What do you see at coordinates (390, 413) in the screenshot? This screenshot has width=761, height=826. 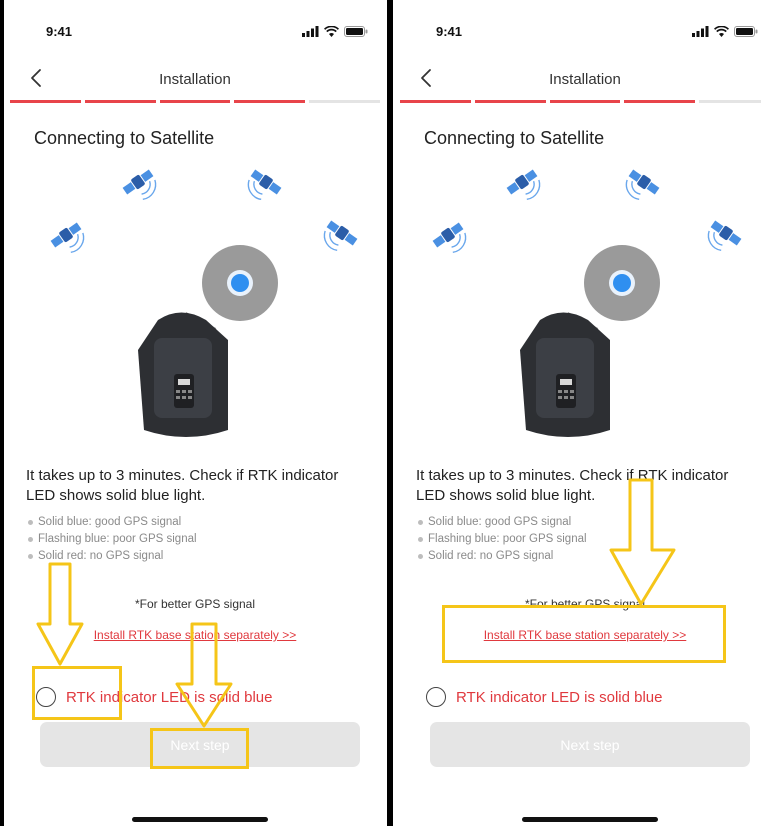 I see `screens-divider` at bounding box center [390, 413].